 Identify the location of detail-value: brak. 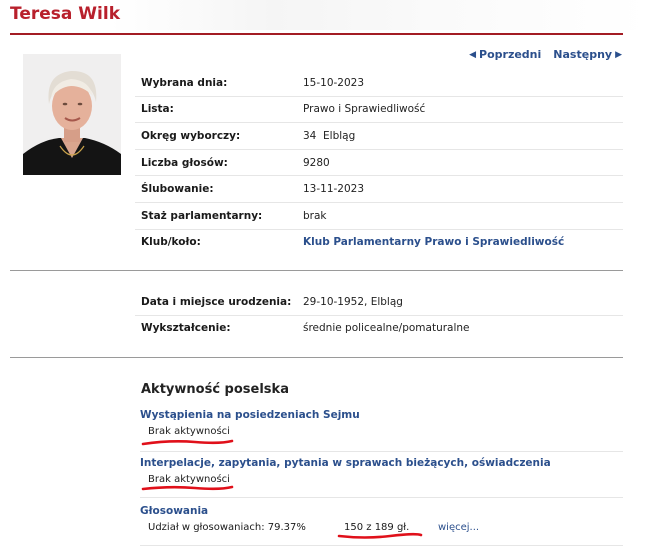
(315, 215).